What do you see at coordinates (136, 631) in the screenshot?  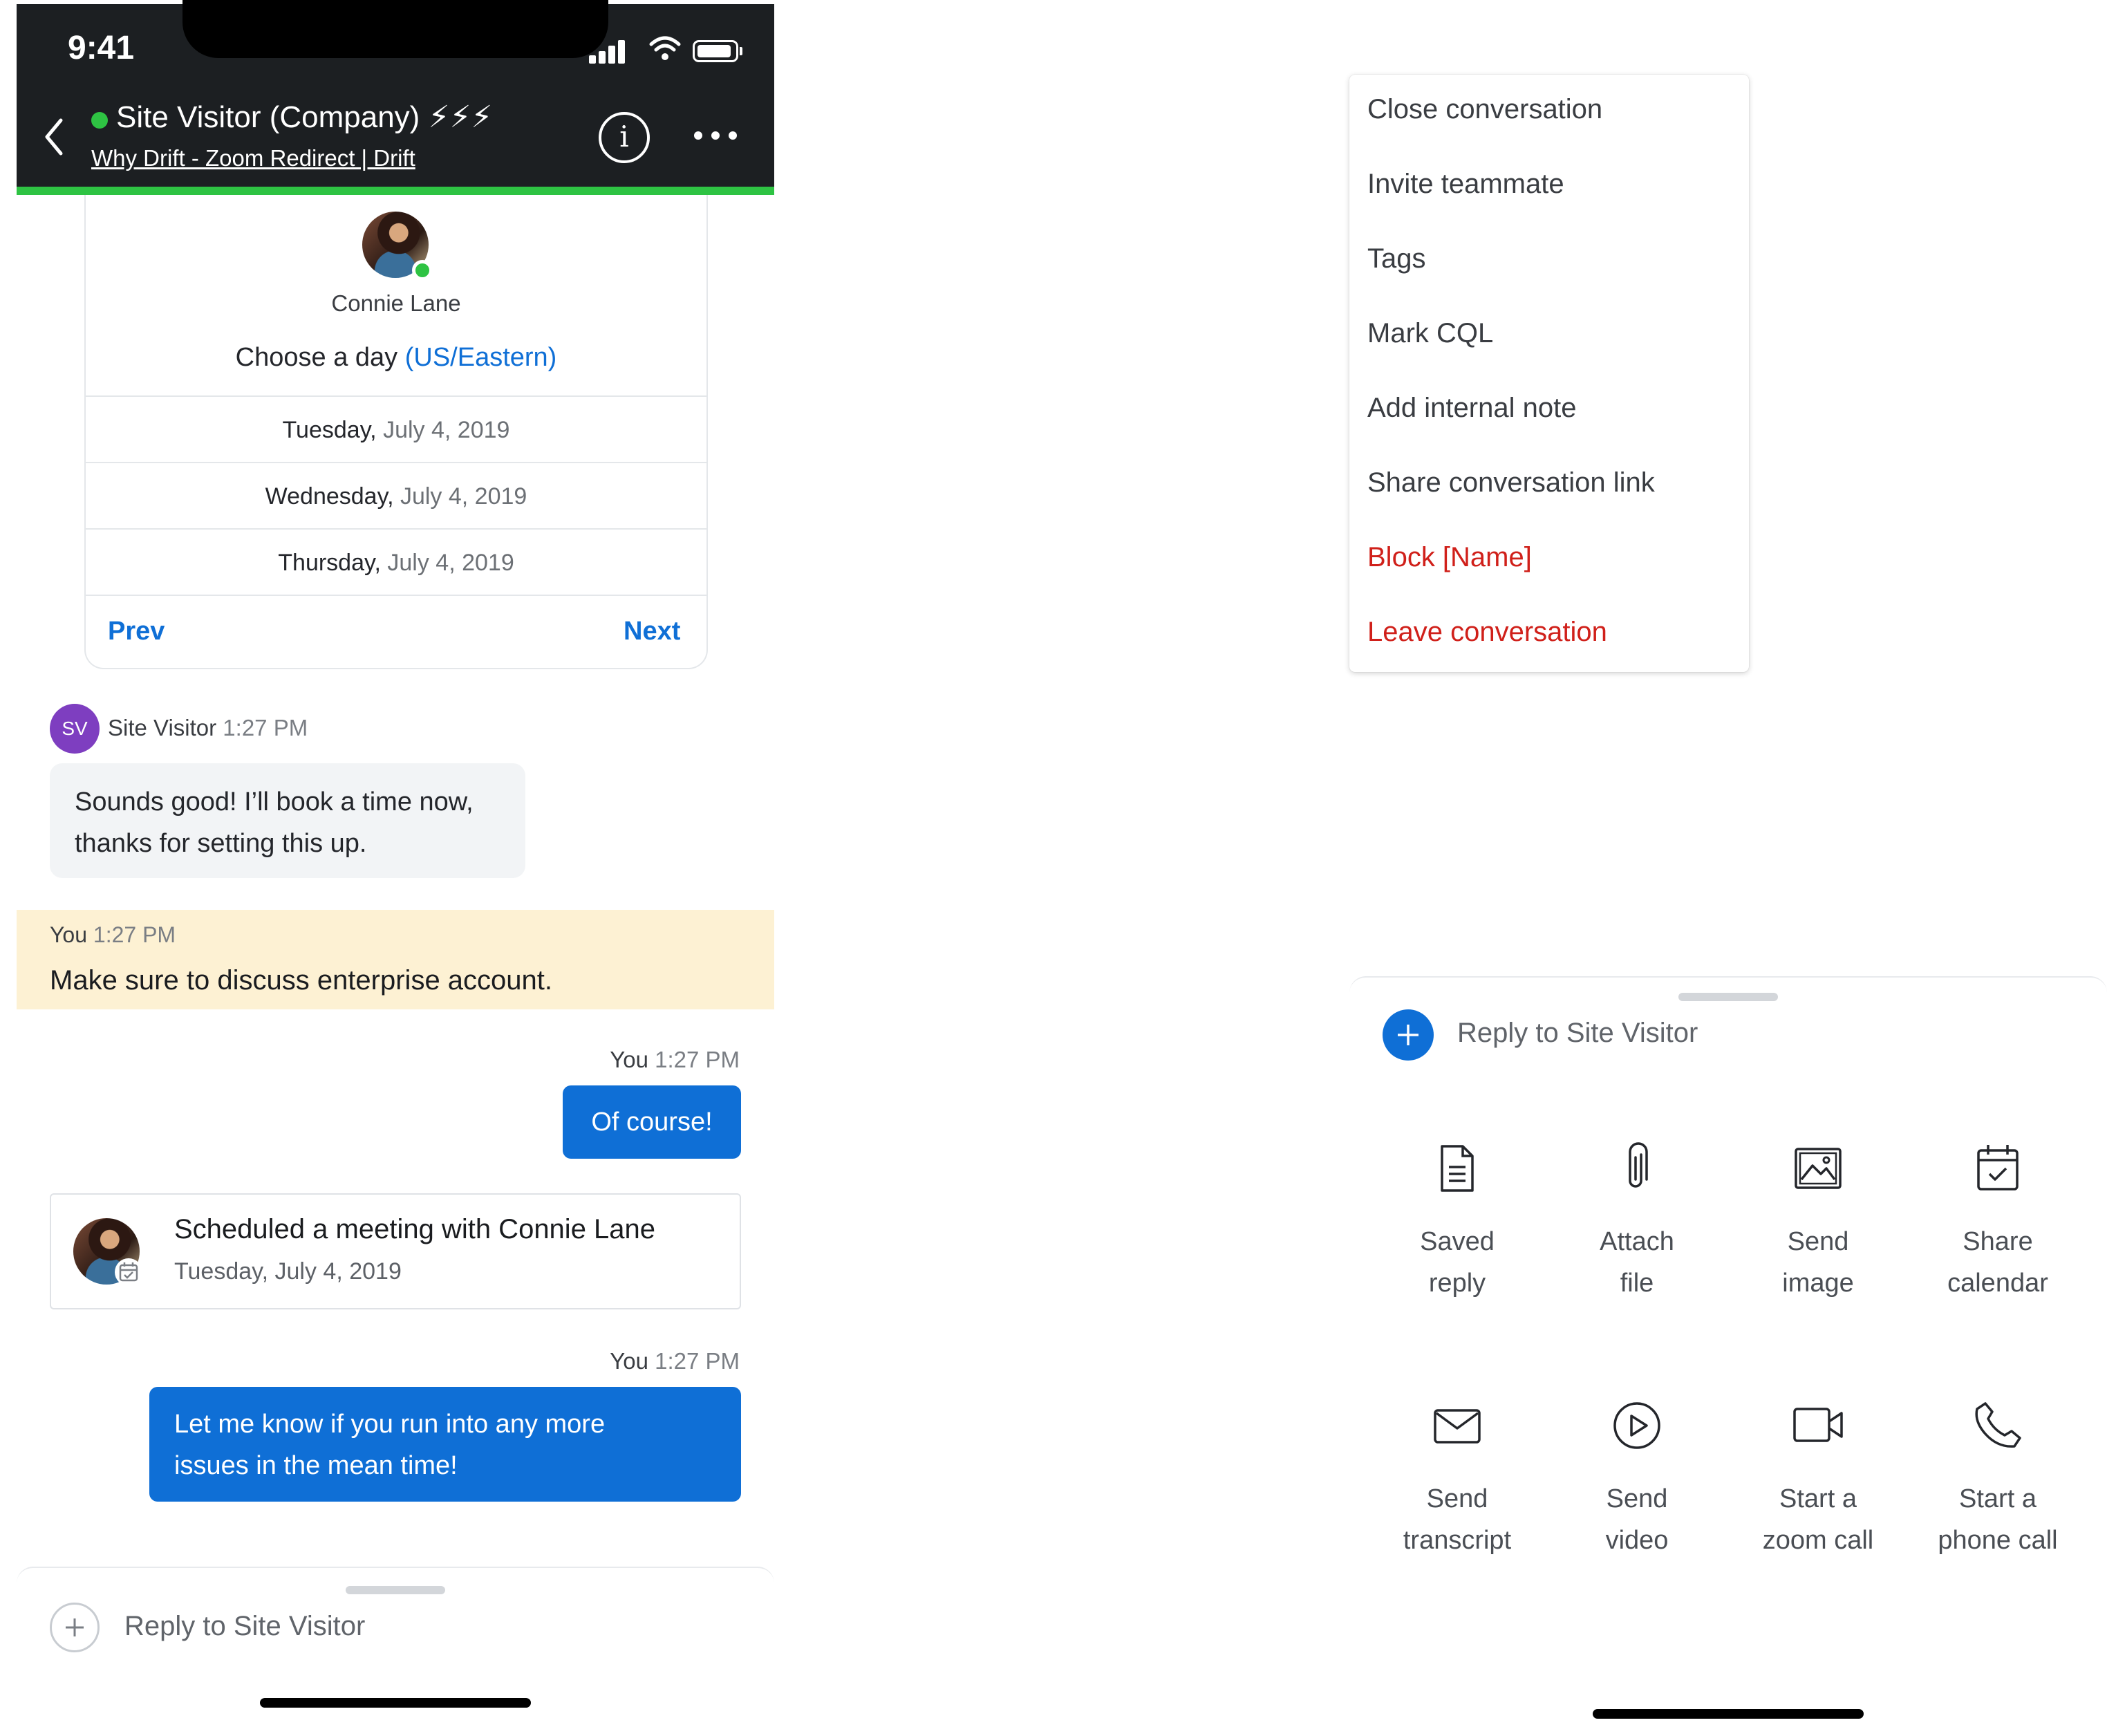 I see `prev-button: Prev` at bounding box center [136, 631].